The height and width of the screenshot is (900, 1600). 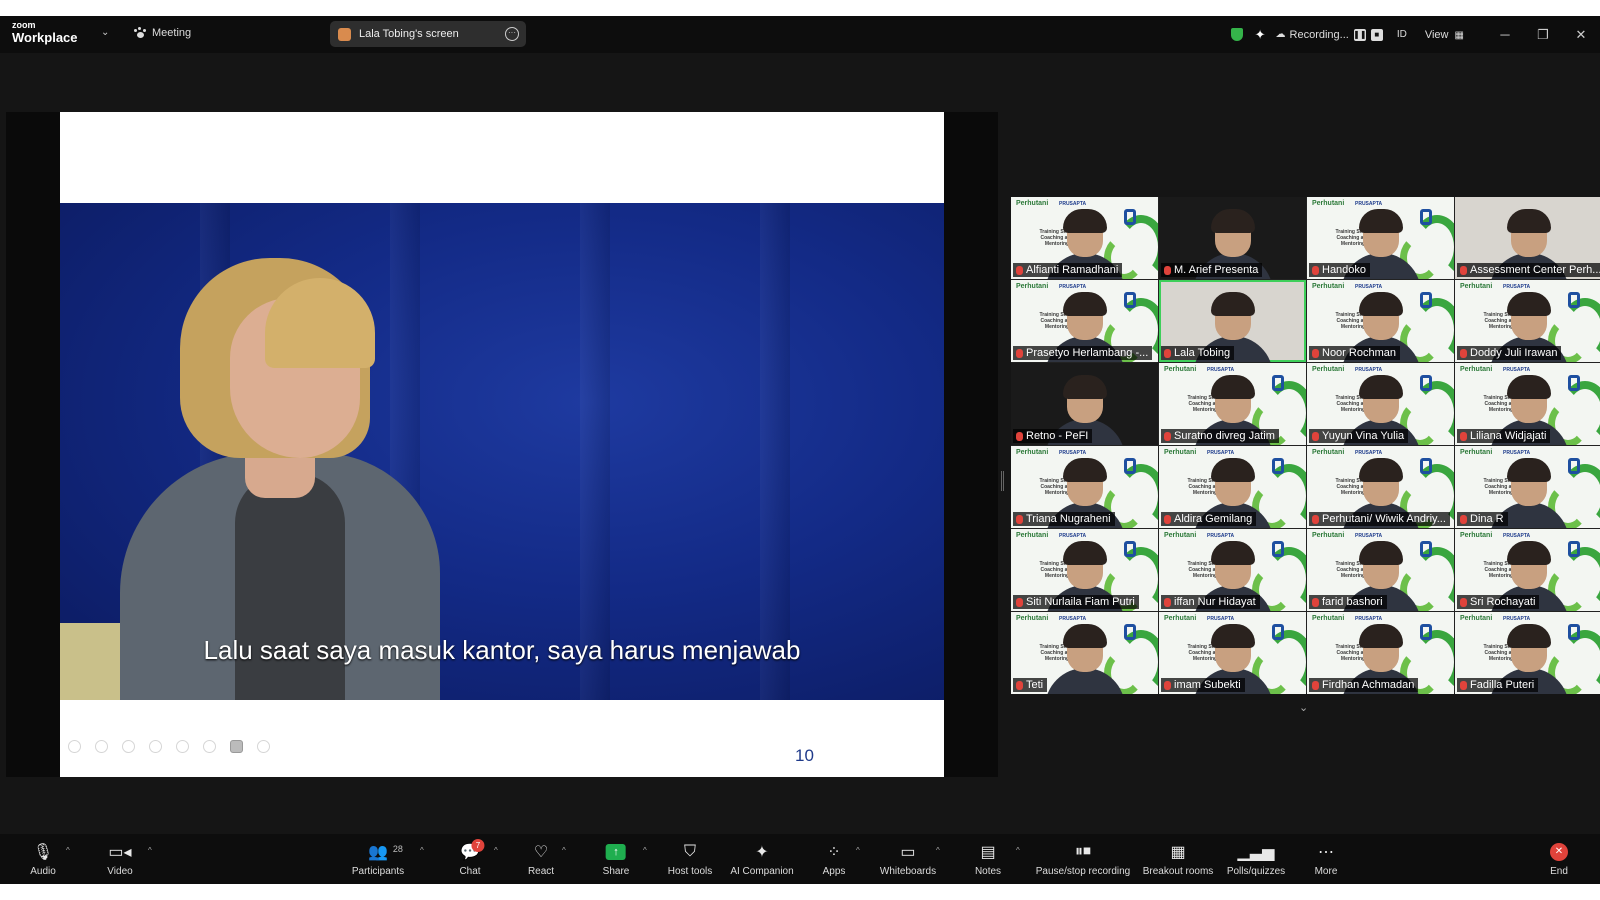 What do you see at coordinates (263, 746) in the screenshot?
I see `slide-more-icon` at bounding box center [263, 746].